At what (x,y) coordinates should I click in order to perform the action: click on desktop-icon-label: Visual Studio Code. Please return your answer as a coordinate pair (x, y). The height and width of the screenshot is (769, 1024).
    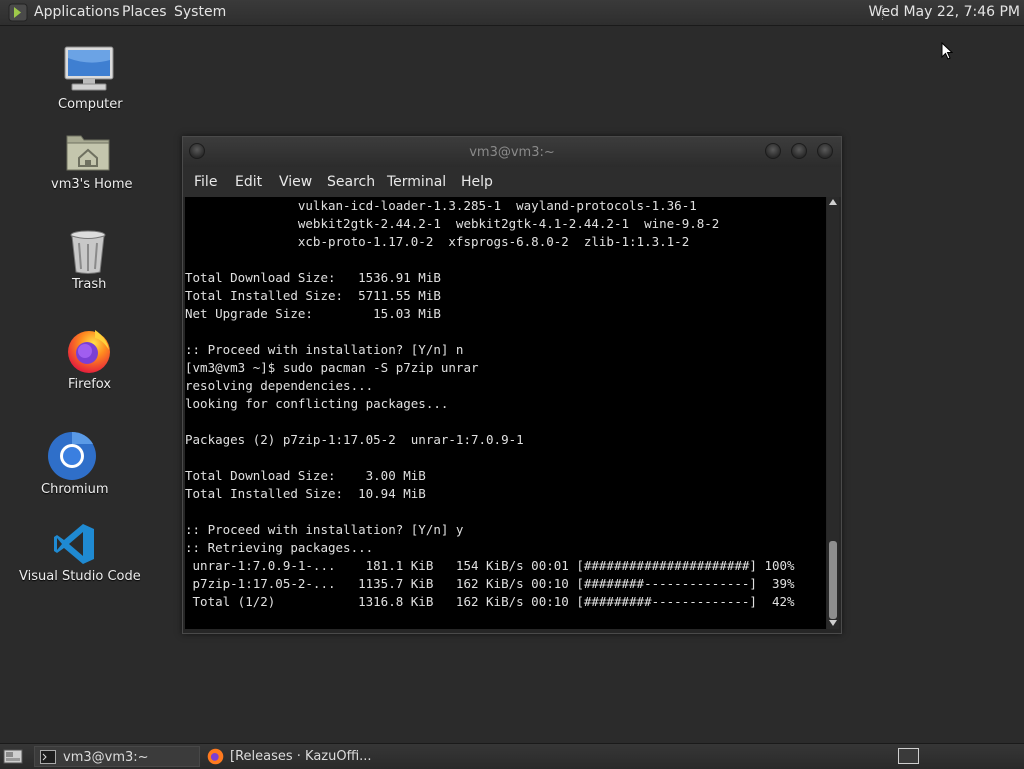
    Looking at the image, I should click on (80, 576).